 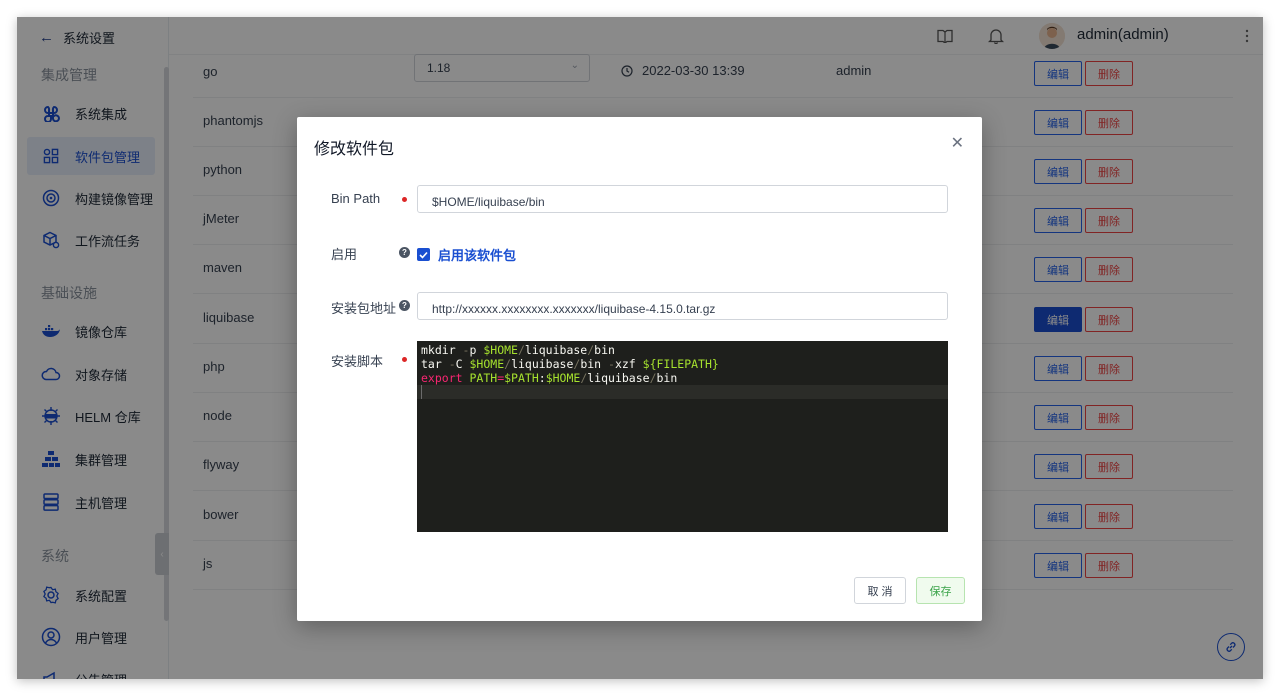 I want to click on dialog-title: 修改软件包, so click(x=354, y=149).